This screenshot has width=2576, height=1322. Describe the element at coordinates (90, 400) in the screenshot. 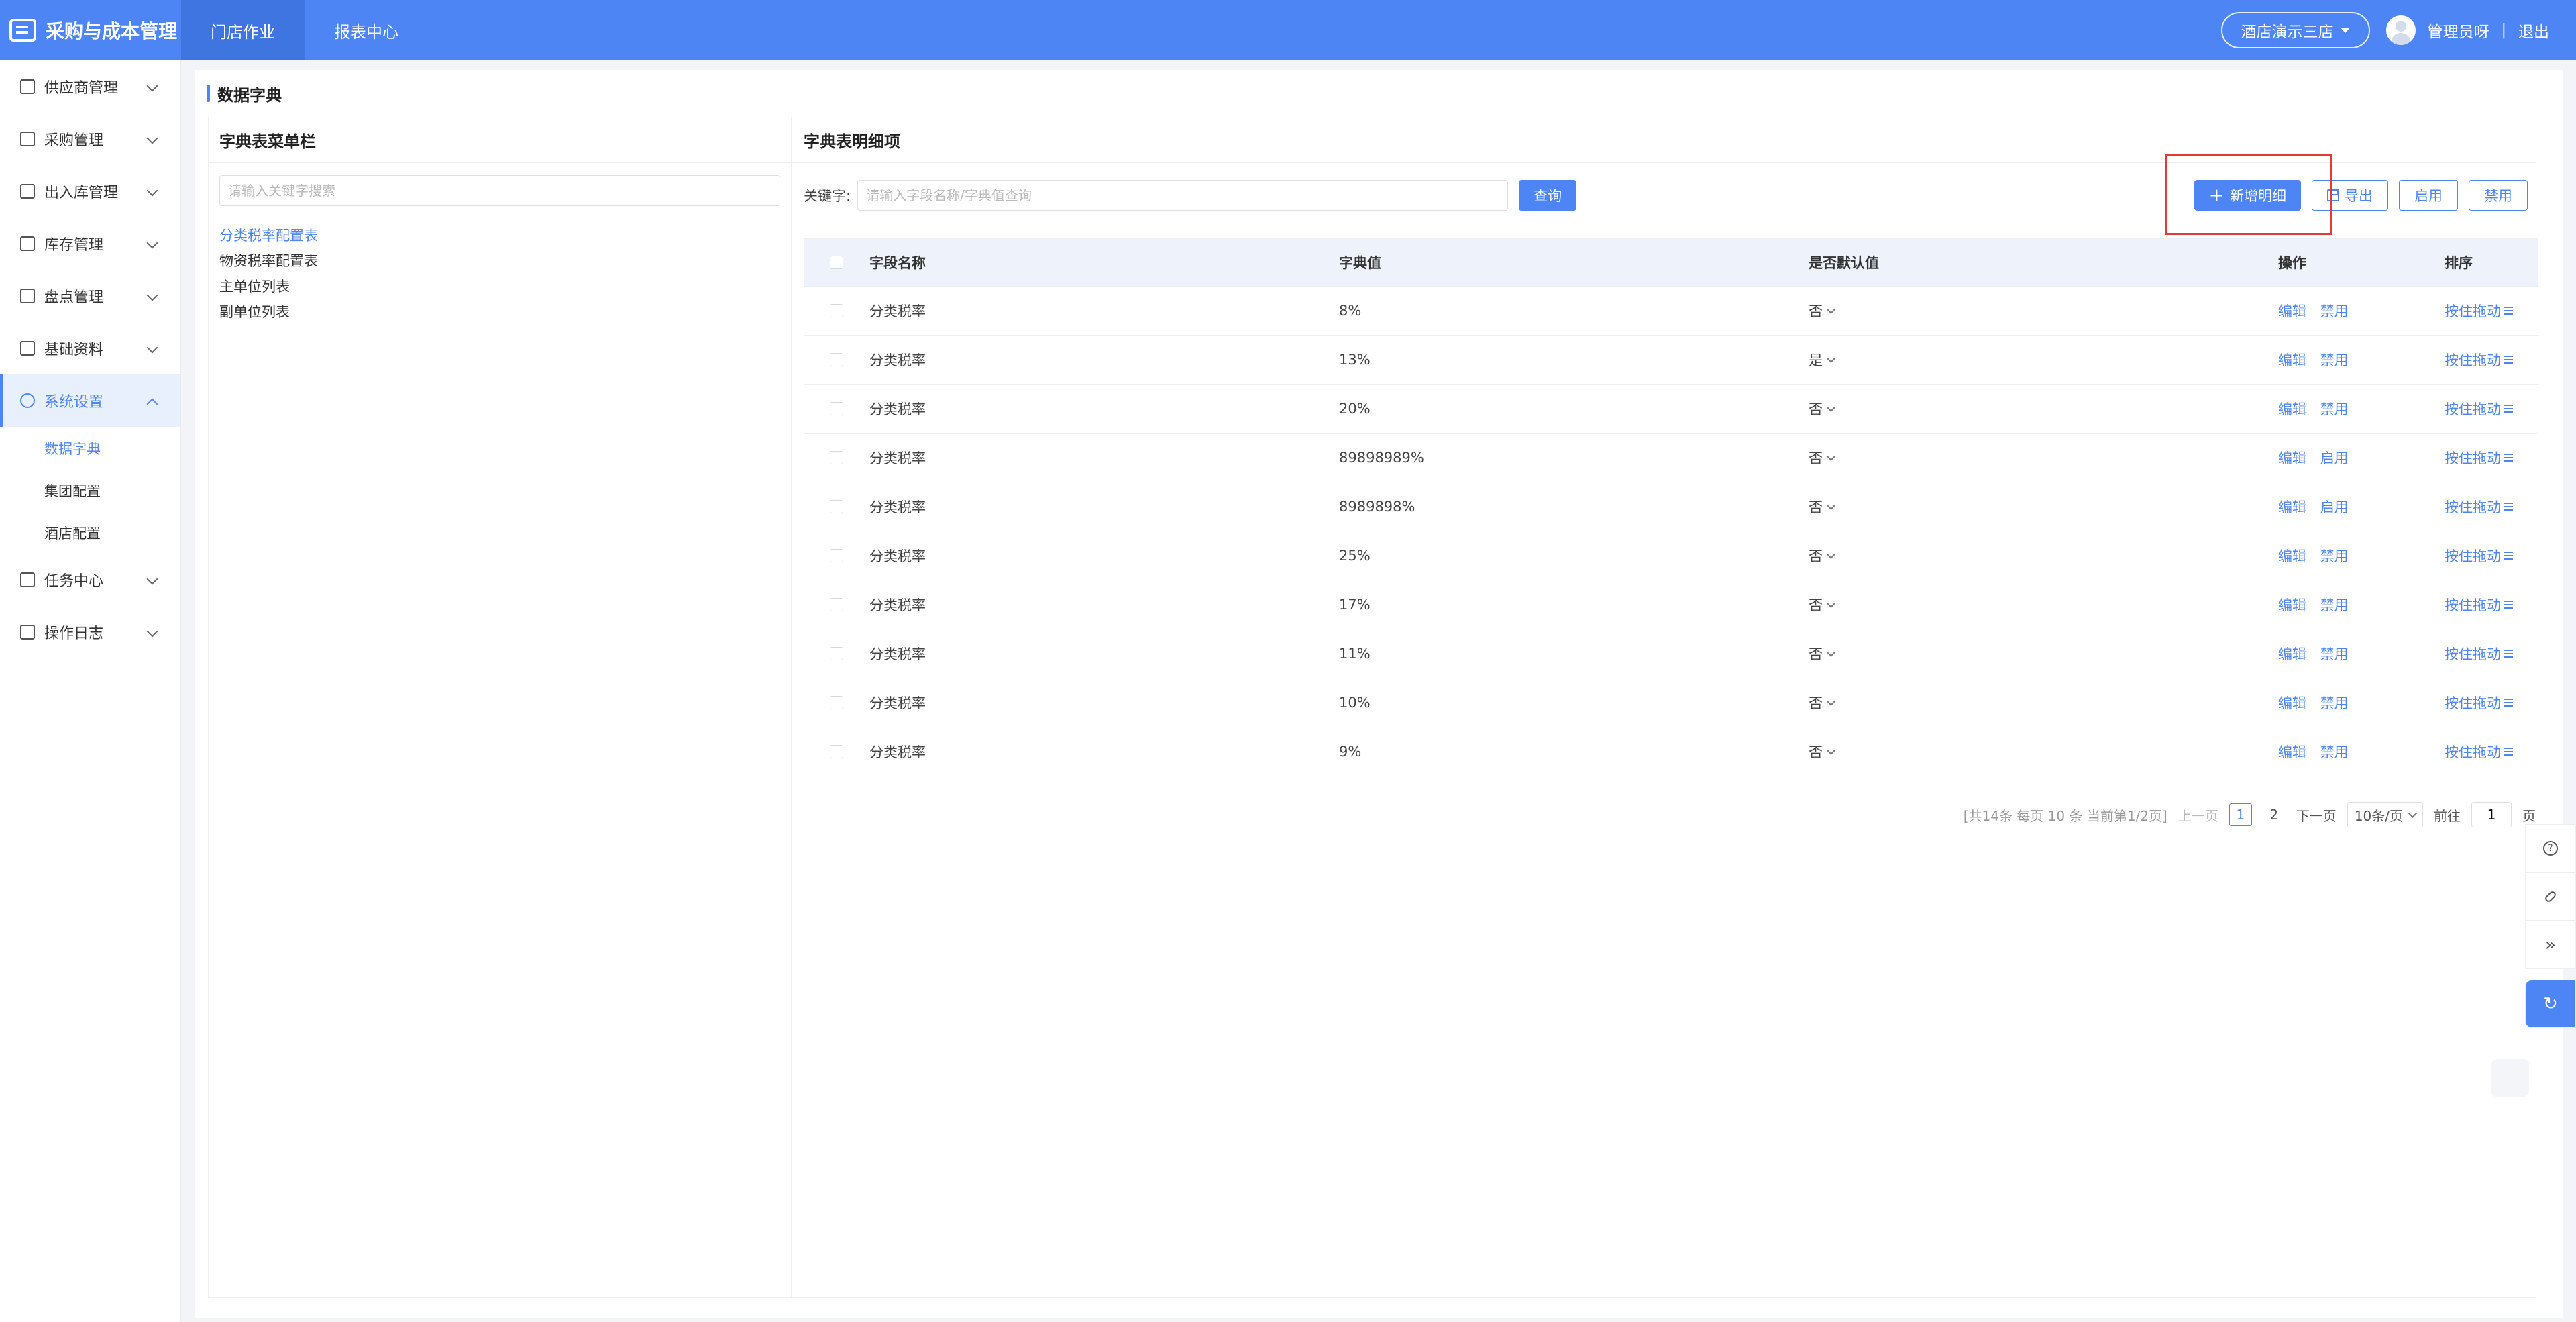

I see `sidebar-item-settings: 系统设置` at that location.